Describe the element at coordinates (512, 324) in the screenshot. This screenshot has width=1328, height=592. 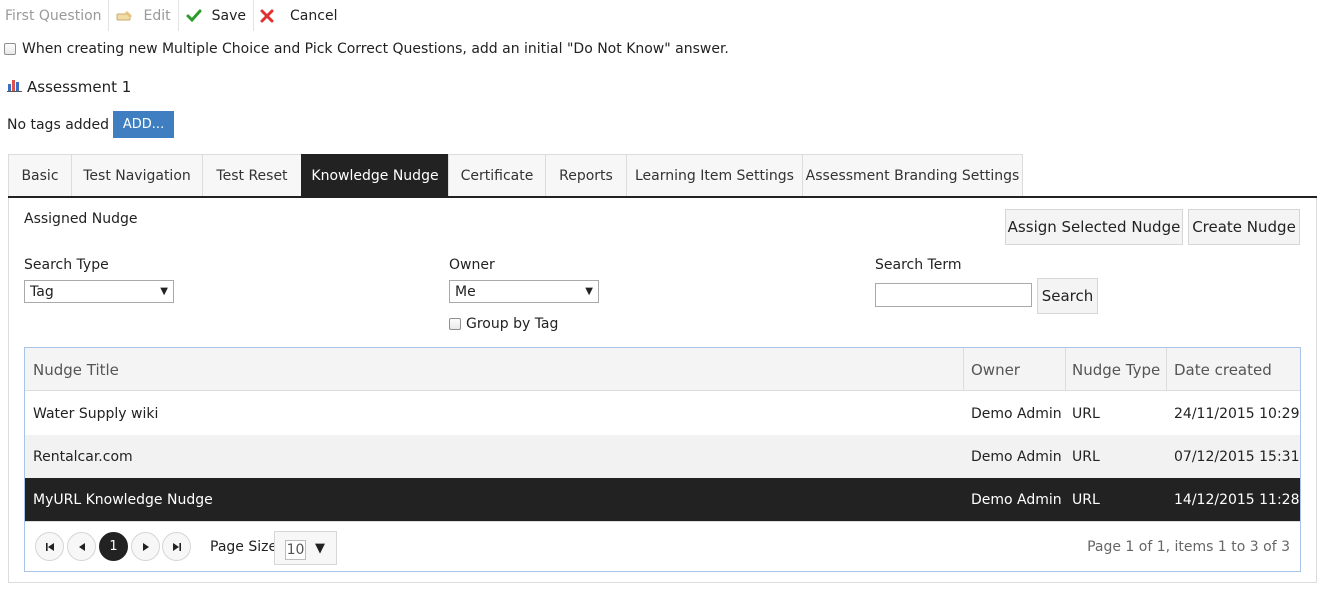
I see `group-by-tag-label: Group by Tag` at that location.